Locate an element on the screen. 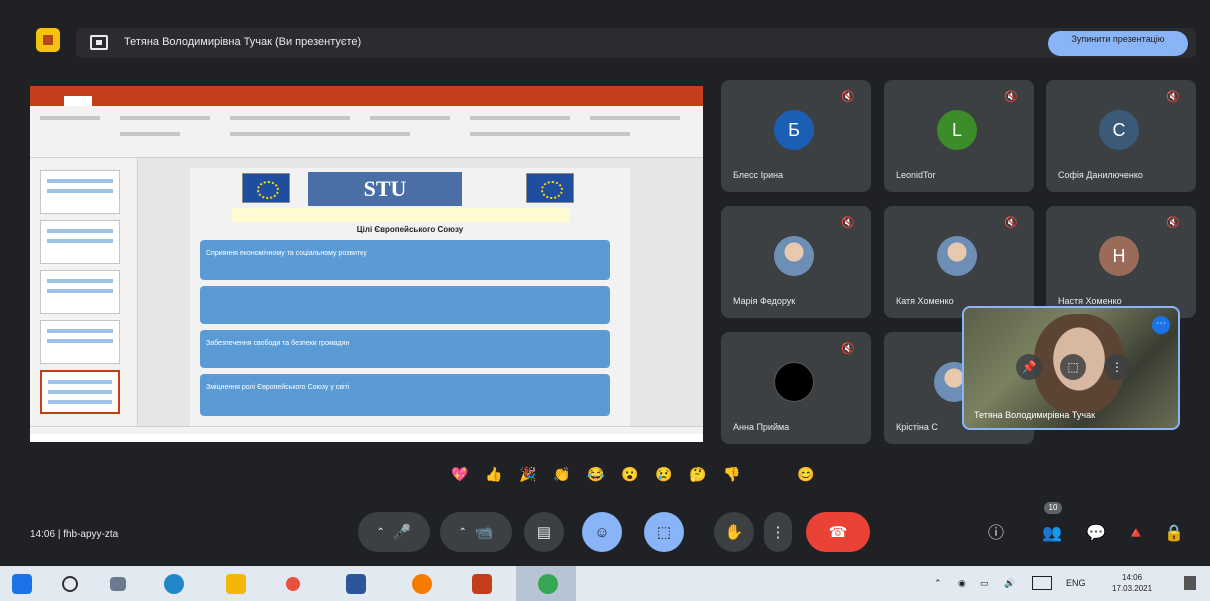 This screenshot has width=1210, height=601. slide-heading: Цілі Європейського Союзу is located at coordinates (410, 229).